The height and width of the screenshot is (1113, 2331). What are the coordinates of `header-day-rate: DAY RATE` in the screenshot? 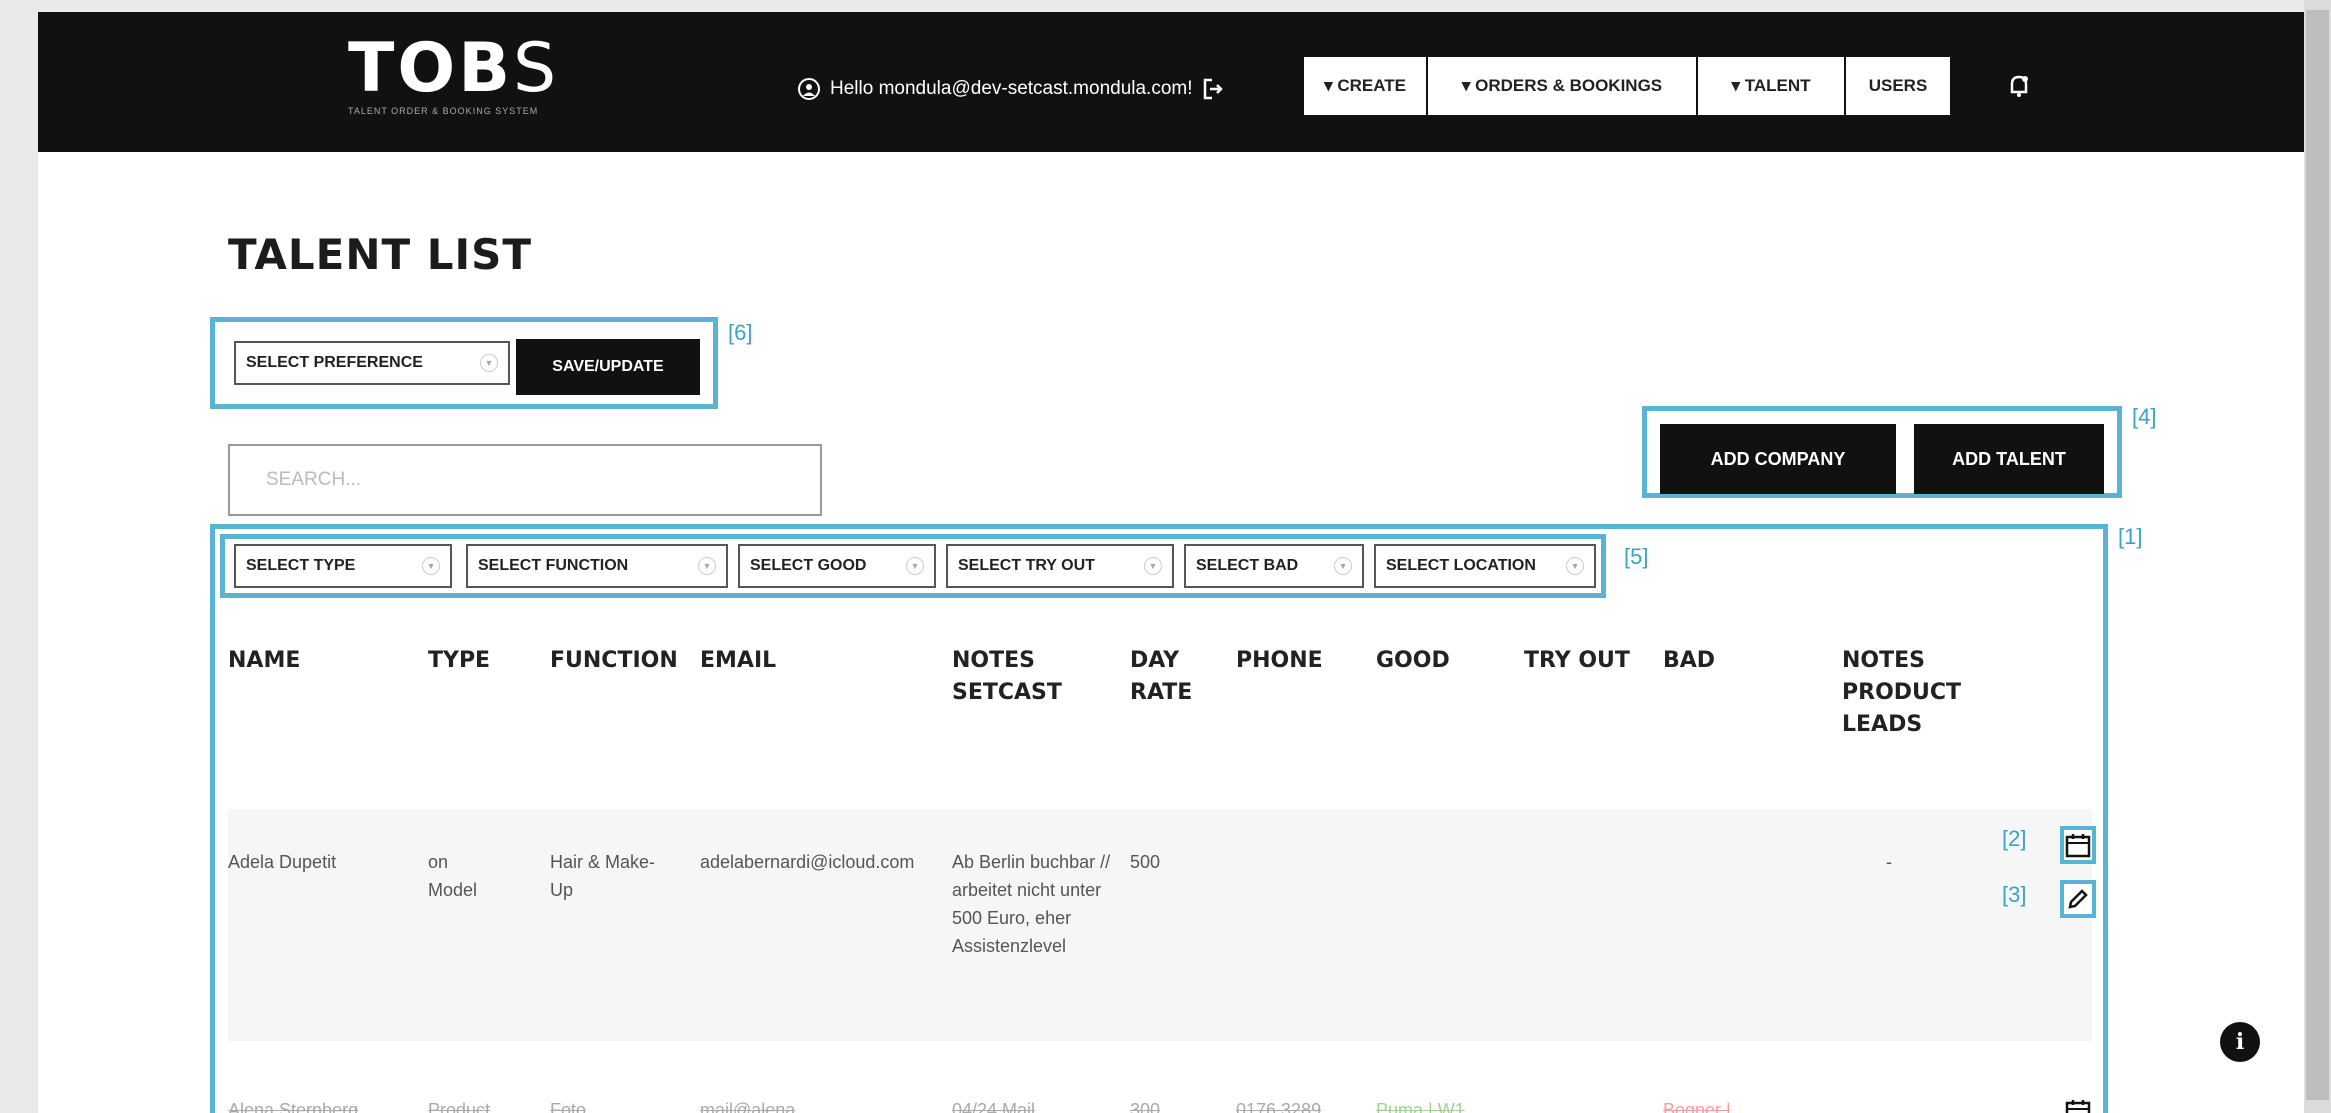 It's located at (1165, 677).